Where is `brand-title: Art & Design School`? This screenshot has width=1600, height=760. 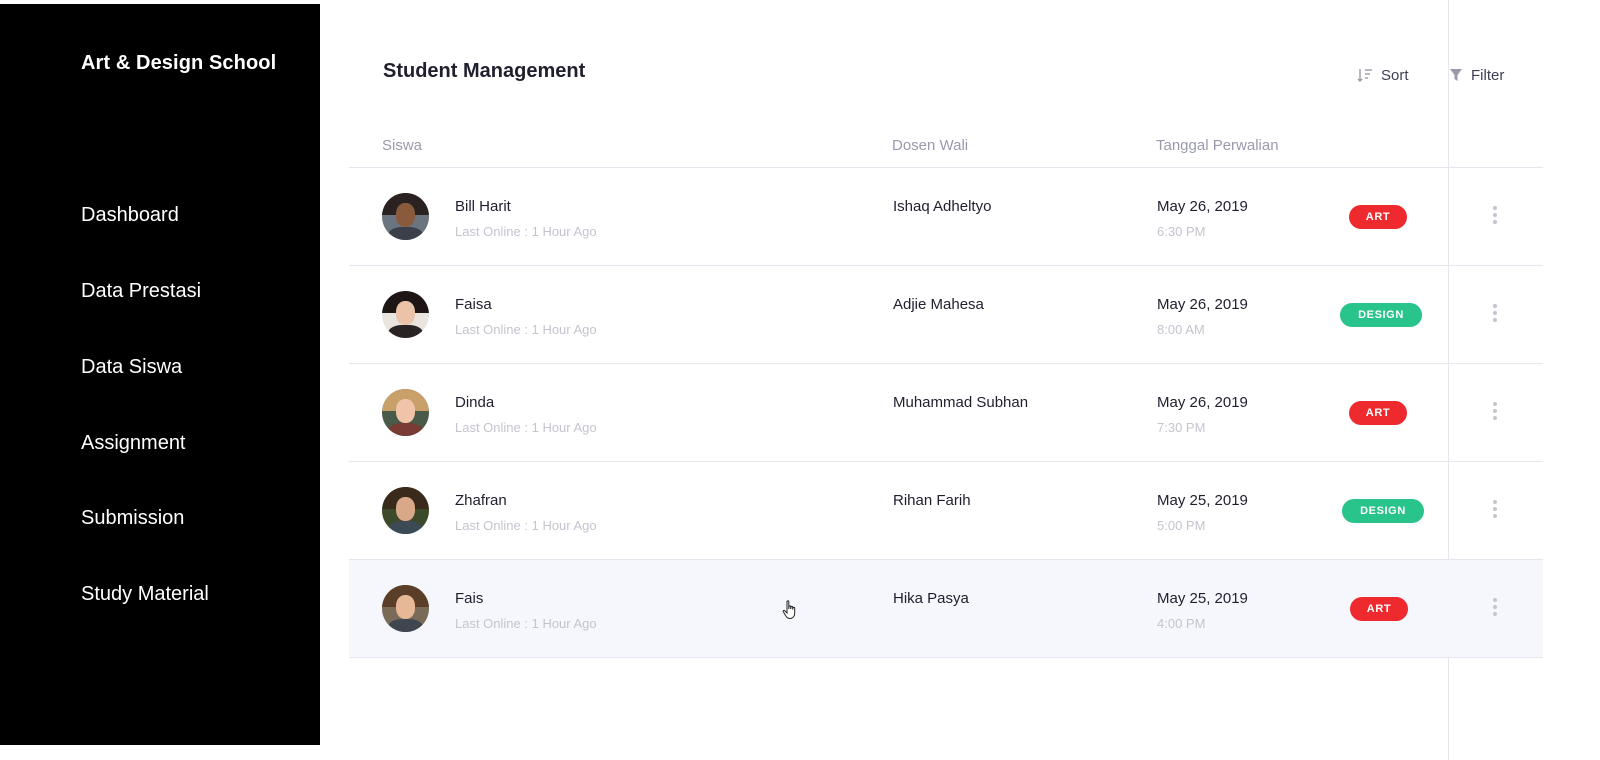
brand-title: Art & Design School is located at coordinates (179, 63).